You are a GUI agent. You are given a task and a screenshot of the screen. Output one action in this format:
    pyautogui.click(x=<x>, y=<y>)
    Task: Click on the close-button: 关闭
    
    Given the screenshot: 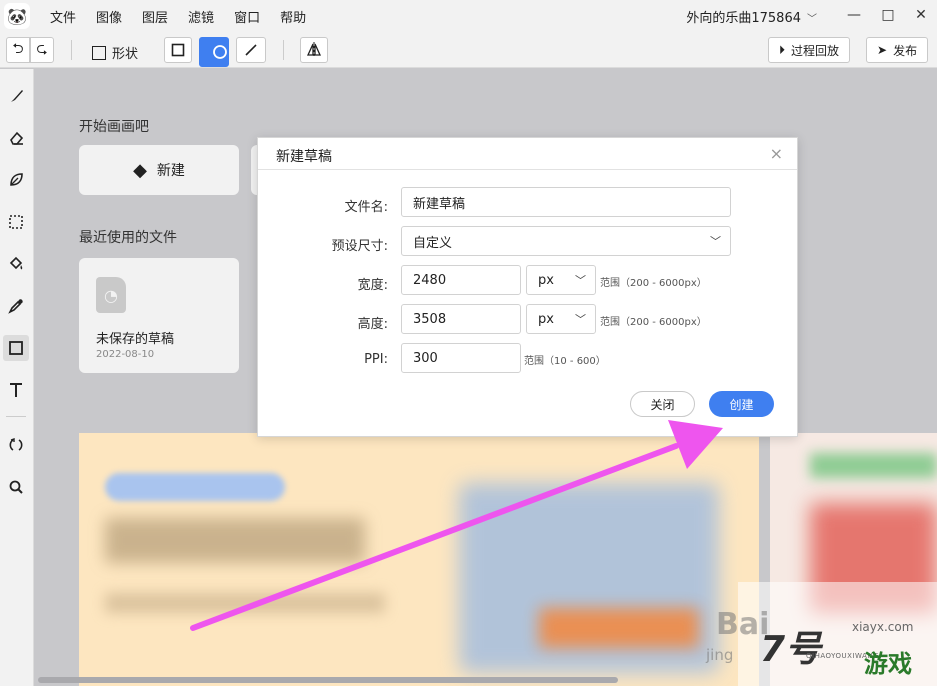 What is the action you would take?
    pyautogui.click(x=662, y=404)
    